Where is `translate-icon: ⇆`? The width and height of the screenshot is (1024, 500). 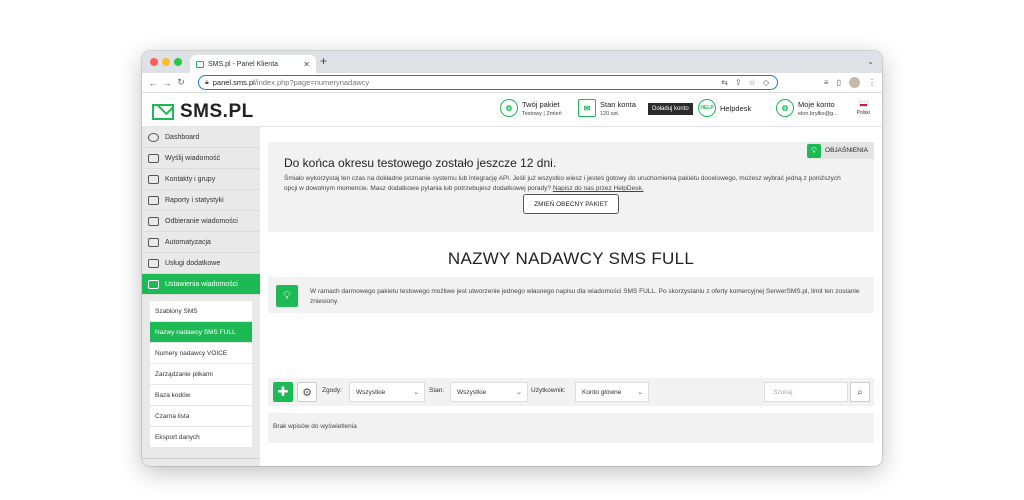
translate-icon: ⇆ is located at coordinates (724, 82).